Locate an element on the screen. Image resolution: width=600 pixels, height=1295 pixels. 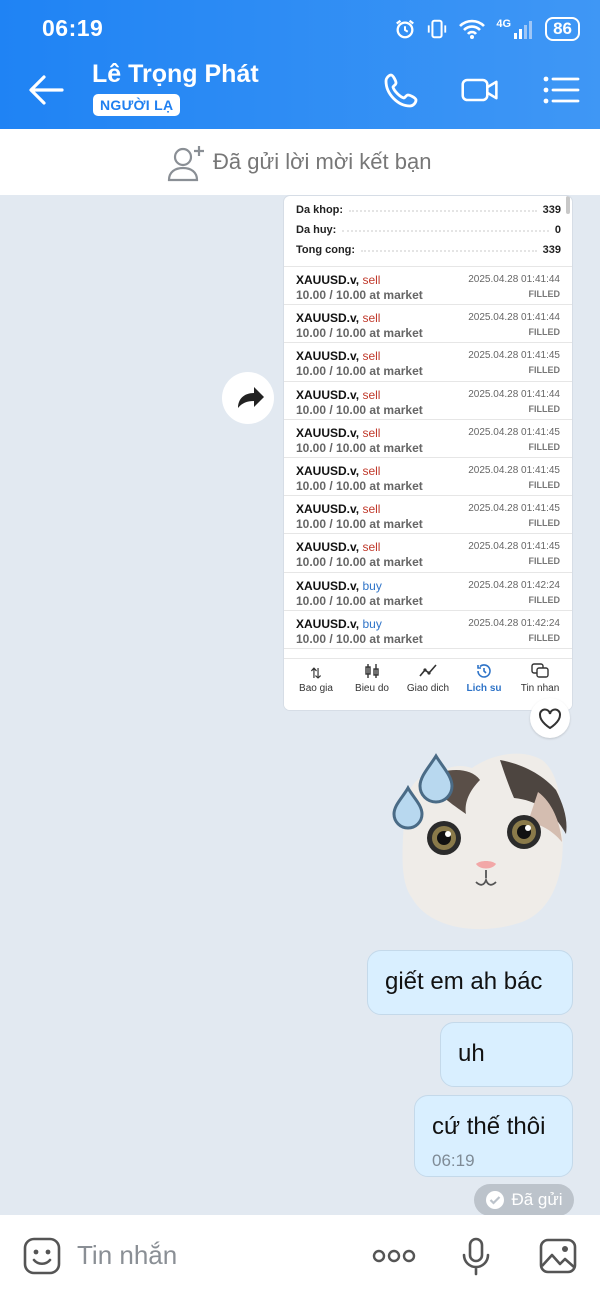
candles-icon is located at coordinates (372, 673).